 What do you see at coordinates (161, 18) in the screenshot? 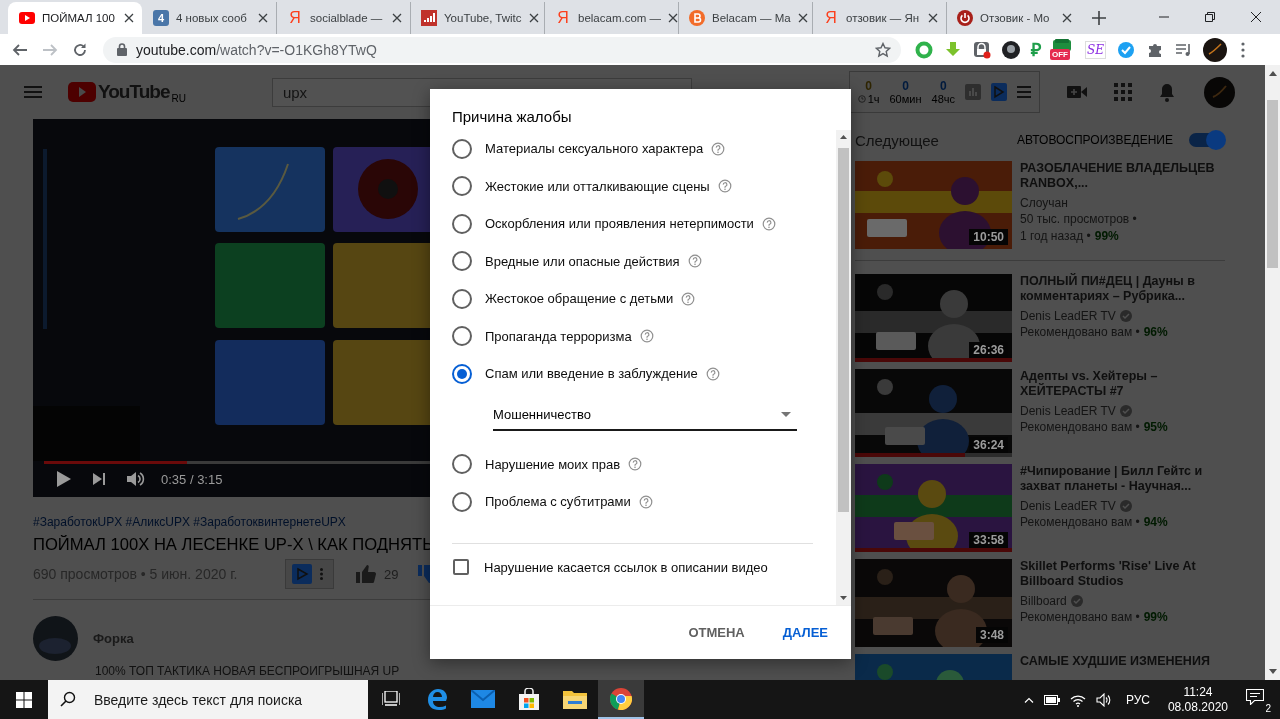
I see `count-badge: 4` at bounding box center [161, 18].